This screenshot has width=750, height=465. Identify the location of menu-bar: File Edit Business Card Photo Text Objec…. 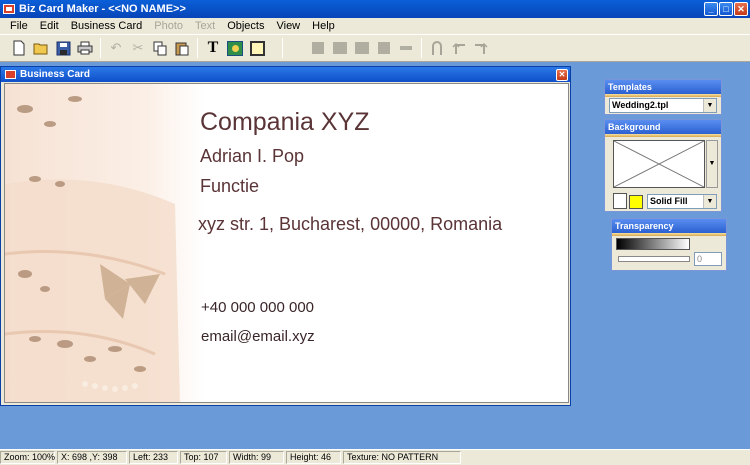
(375, 26).